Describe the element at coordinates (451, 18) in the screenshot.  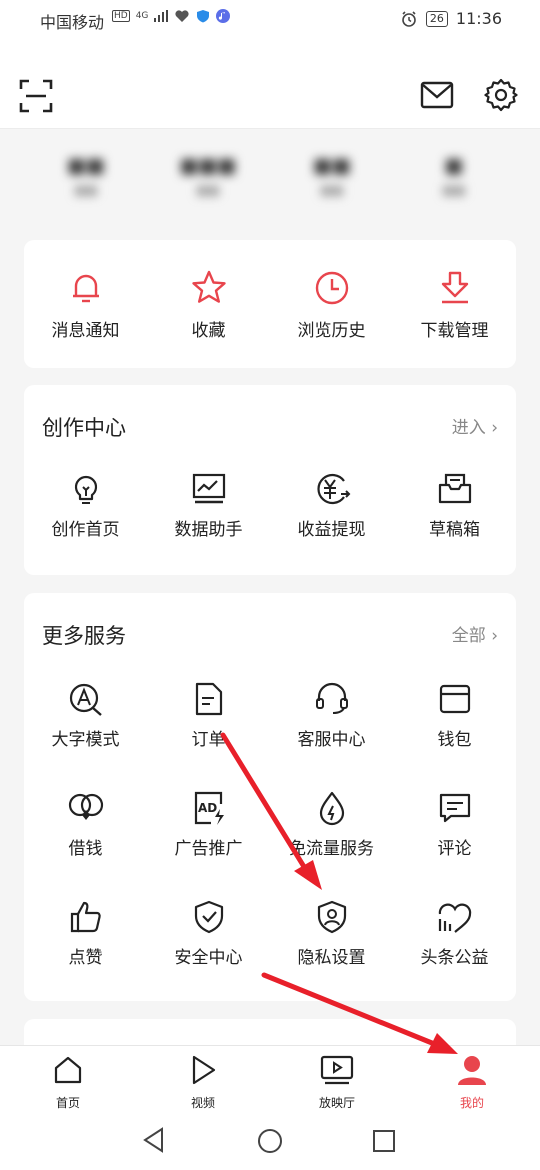
I see `status-right: 26 11:36` at that location.